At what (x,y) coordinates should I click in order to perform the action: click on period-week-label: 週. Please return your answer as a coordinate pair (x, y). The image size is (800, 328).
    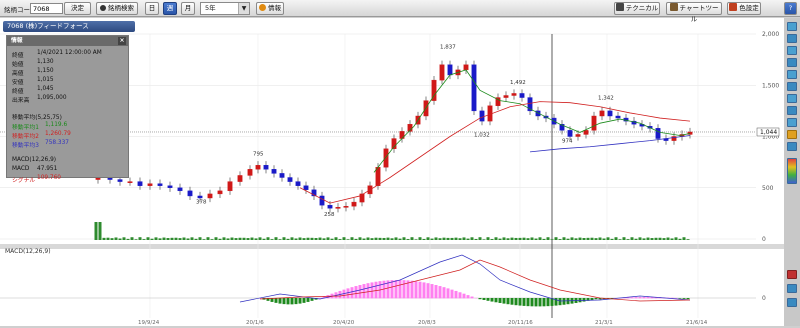
    Looking at the image, I should click on (170, 8).